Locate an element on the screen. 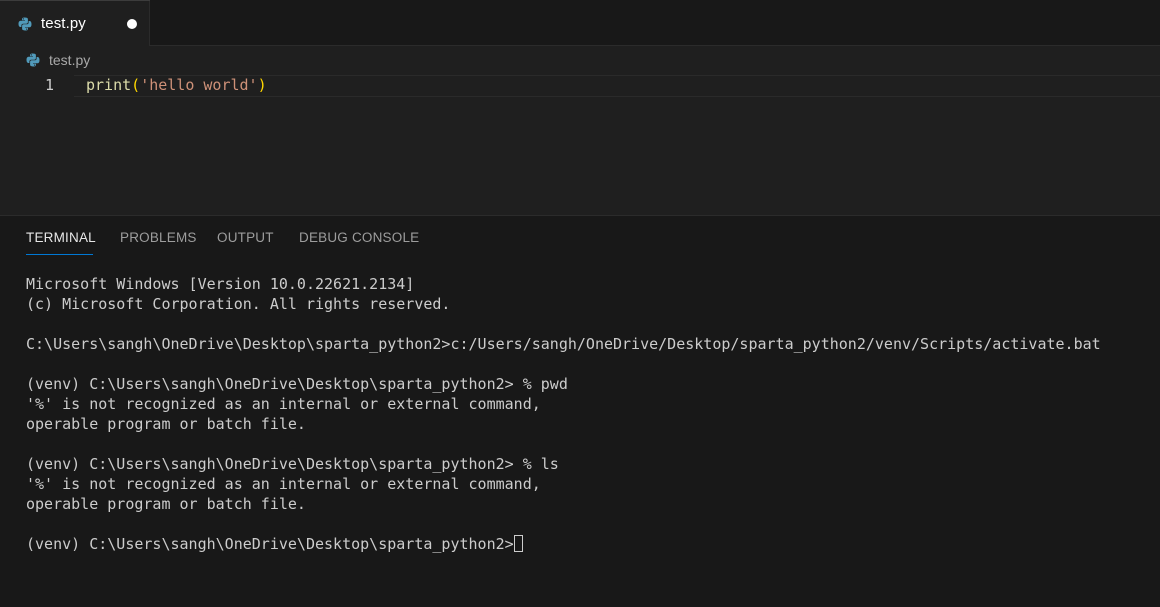  code-token-string: 'hello world' is located at coordinates (199, 85).